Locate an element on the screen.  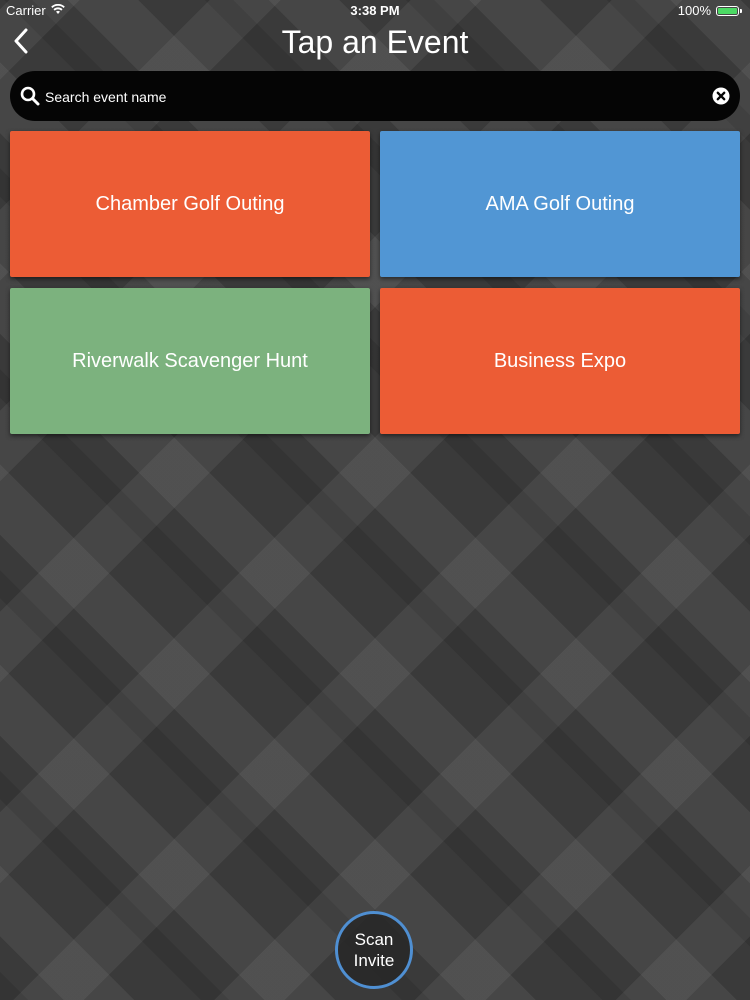
event-label: Business Expo is located at coordinates (560, 360).